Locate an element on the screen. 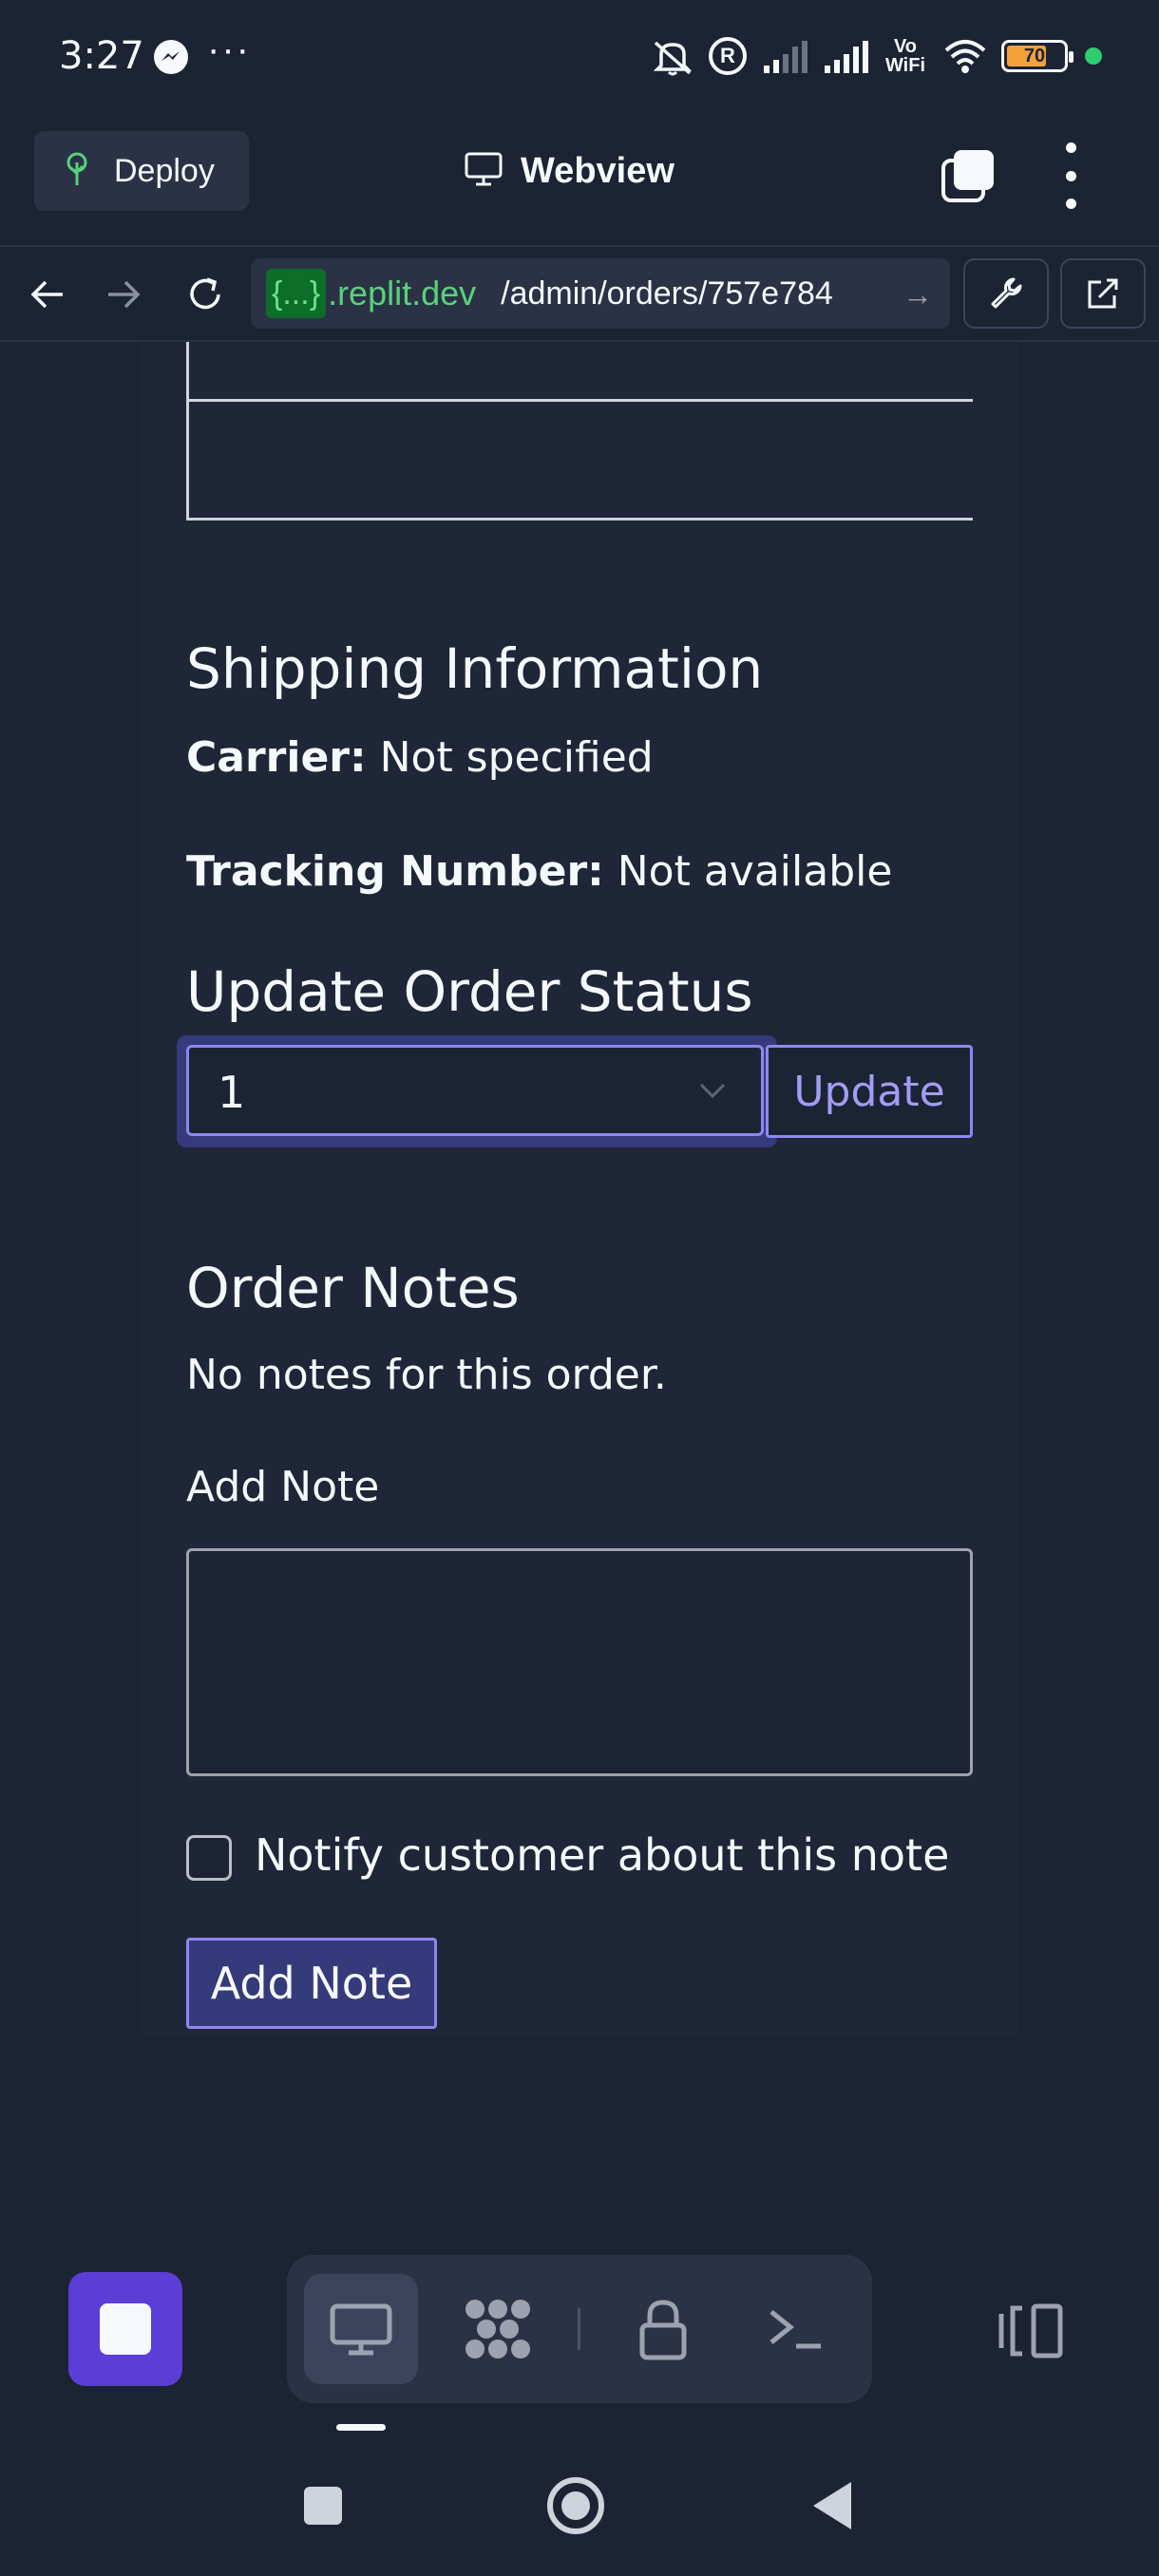 The height and width of the screenshot is (2576, 1159). forward-arrow-icon is located at coordinates (123, 294).